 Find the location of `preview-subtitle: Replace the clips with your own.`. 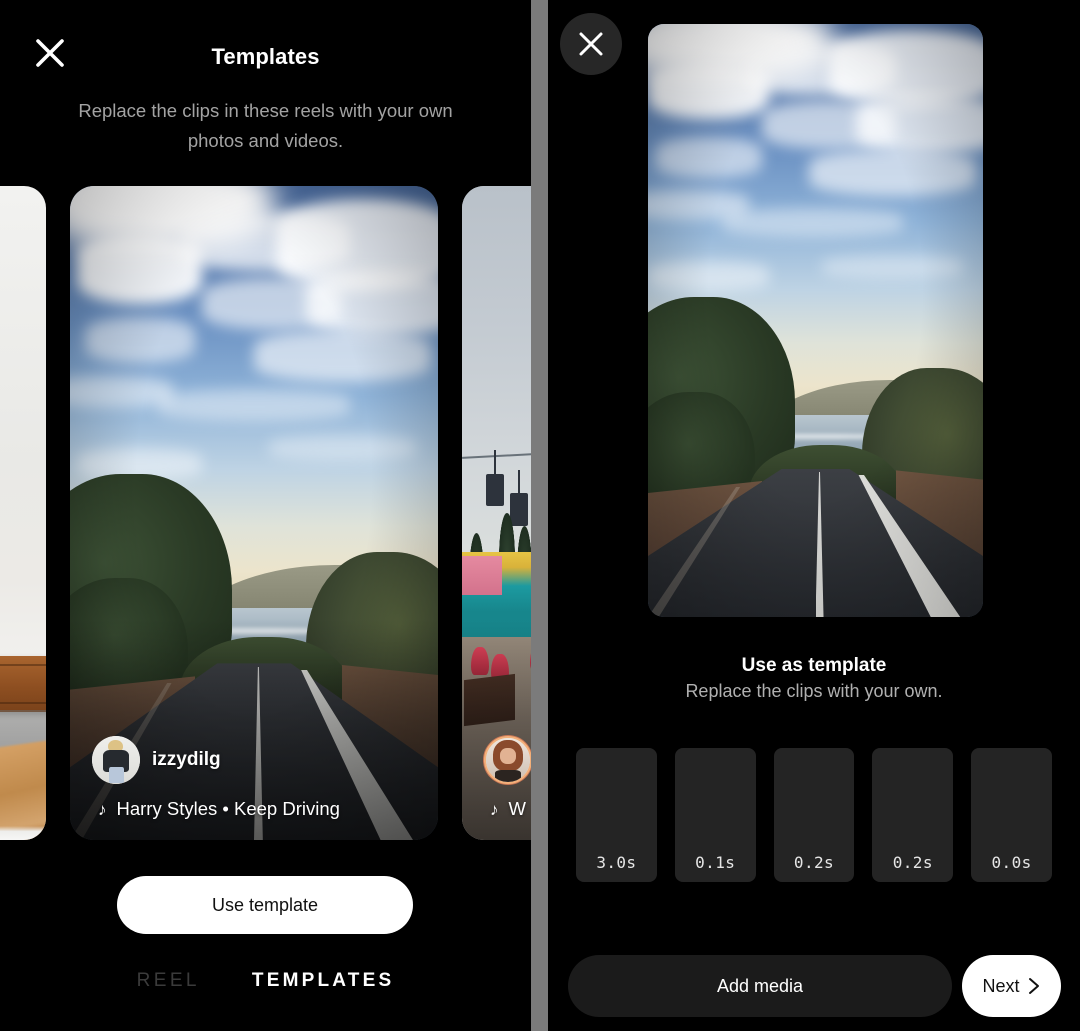

preview-subtitle: Replace the clips with your own. is located at coordinates (814, 691).